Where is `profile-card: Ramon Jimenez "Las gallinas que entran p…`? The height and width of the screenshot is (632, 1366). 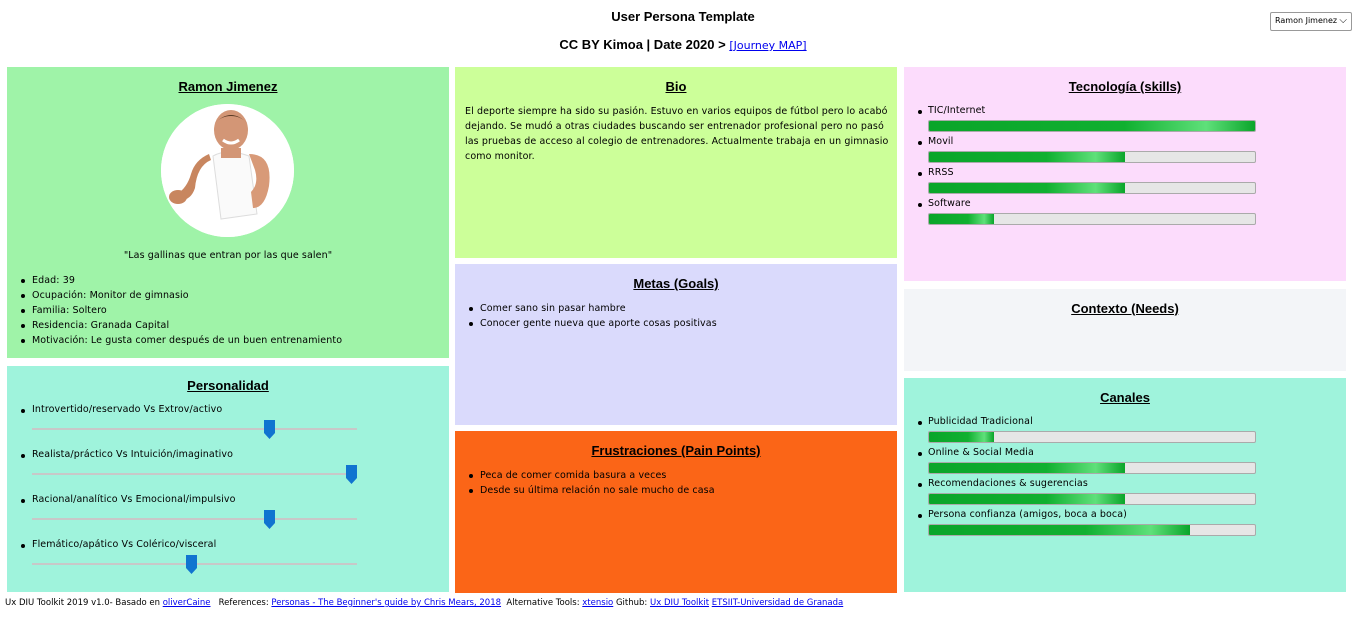 profile-card: Ramon Jimenez "Las gallinas que entran p… is located at coordinates (228, 212).